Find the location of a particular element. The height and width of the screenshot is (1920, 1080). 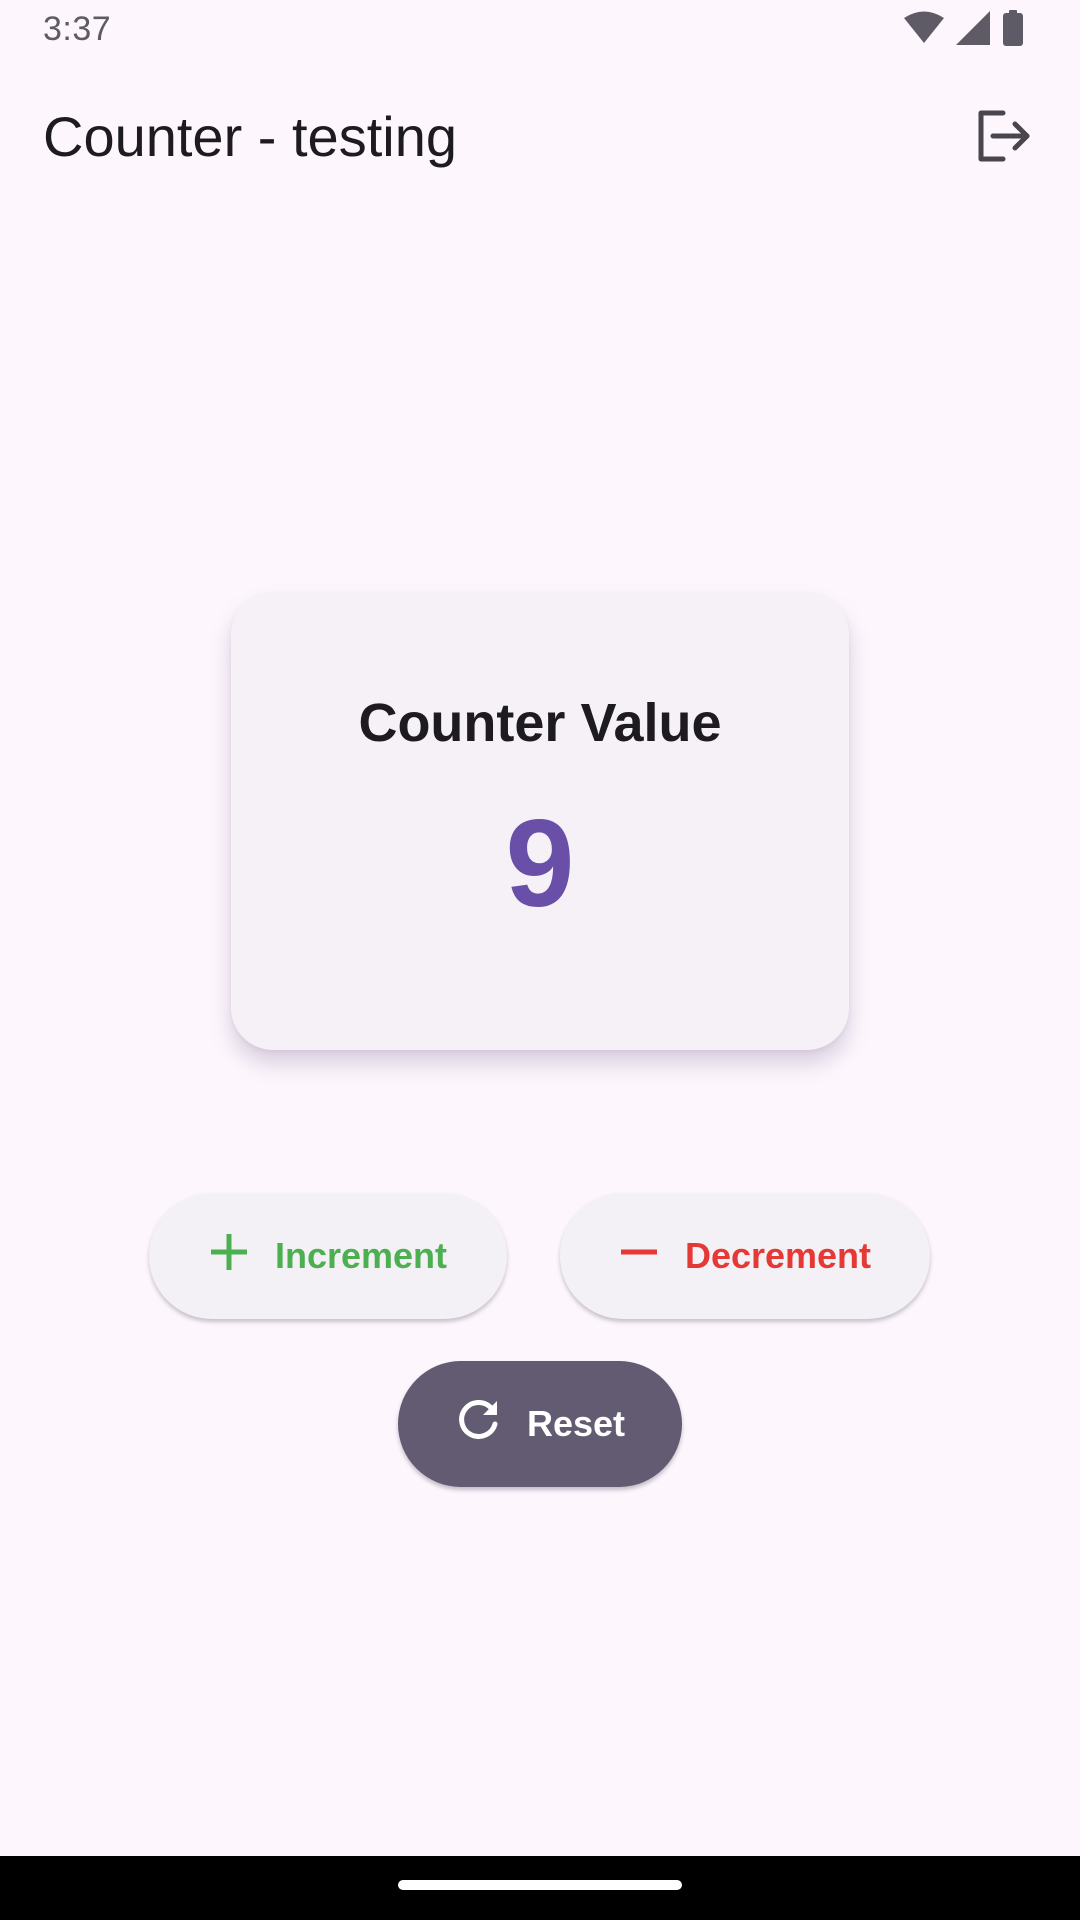

counter-card: Counter Value 9 is located at coordinates (540, 821).